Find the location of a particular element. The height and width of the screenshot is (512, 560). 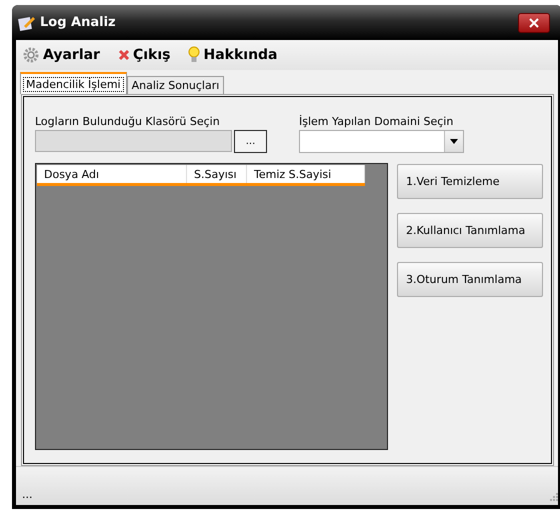

pencil-note-icon is located at coordinates (27, 22).